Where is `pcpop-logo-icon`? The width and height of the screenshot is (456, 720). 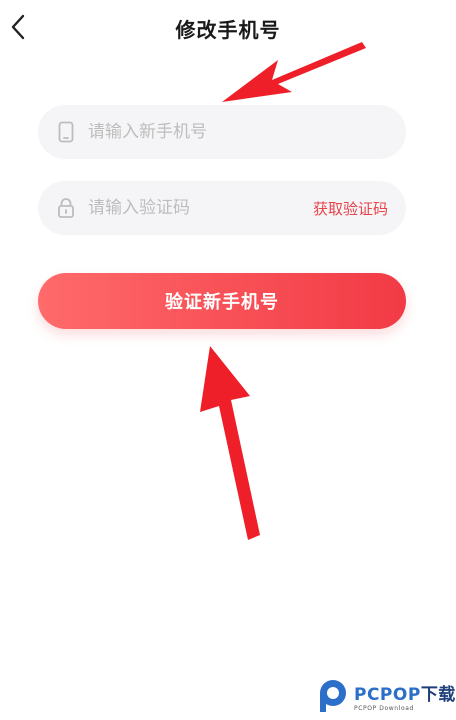 pcpop-logo-icon is located at coordinates (333, 696).